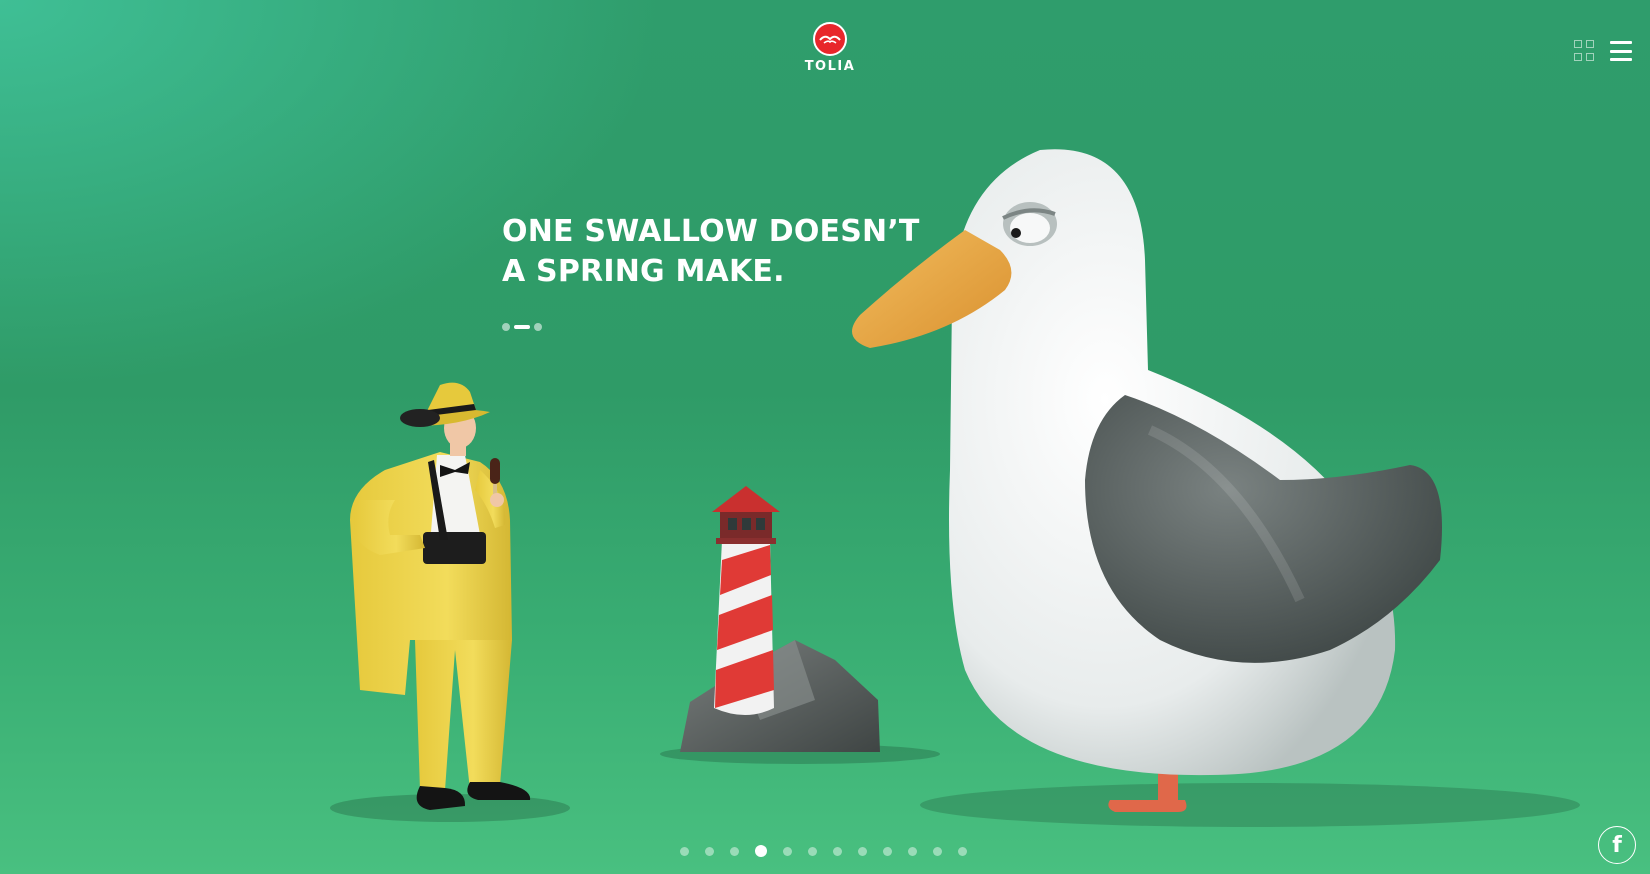 The height and width of the screenshot is (874, 1650). Describe the element at coordinates (823, 851) in the screenshot. I see `slide-pagination` at that location.